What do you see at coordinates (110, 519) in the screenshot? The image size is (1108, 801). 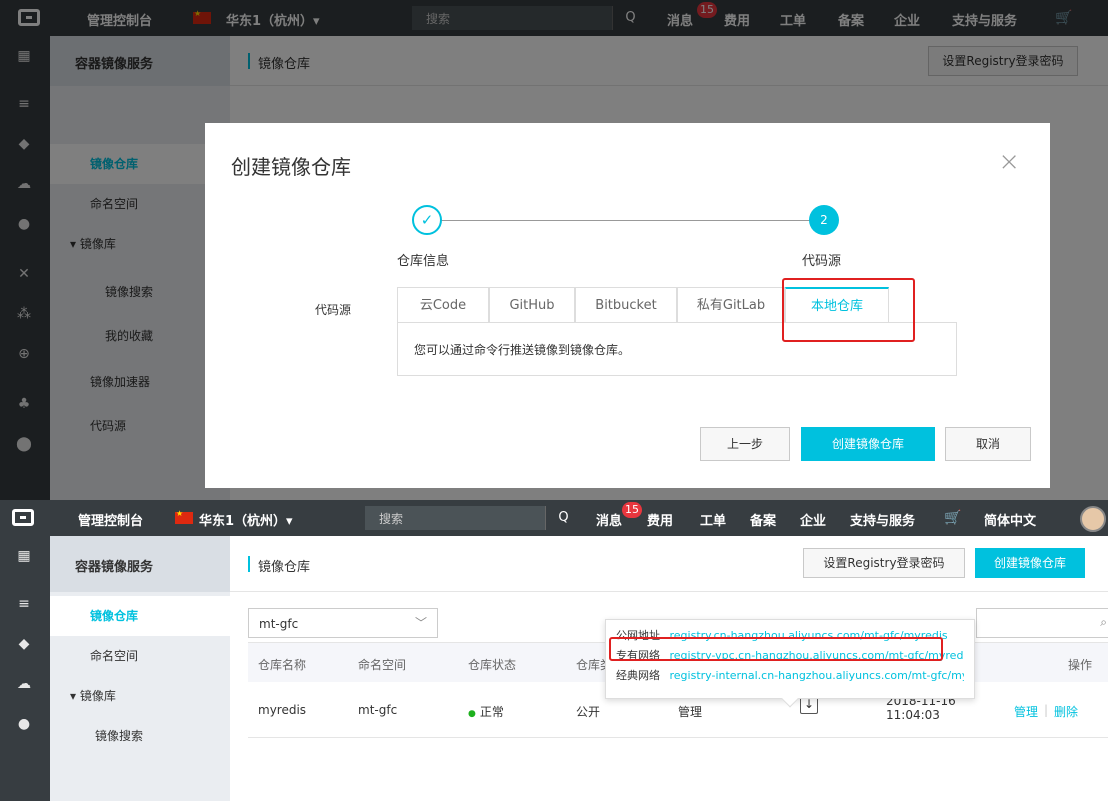 I see `console-link: 管理控制台` at bounding box center [110, 519].